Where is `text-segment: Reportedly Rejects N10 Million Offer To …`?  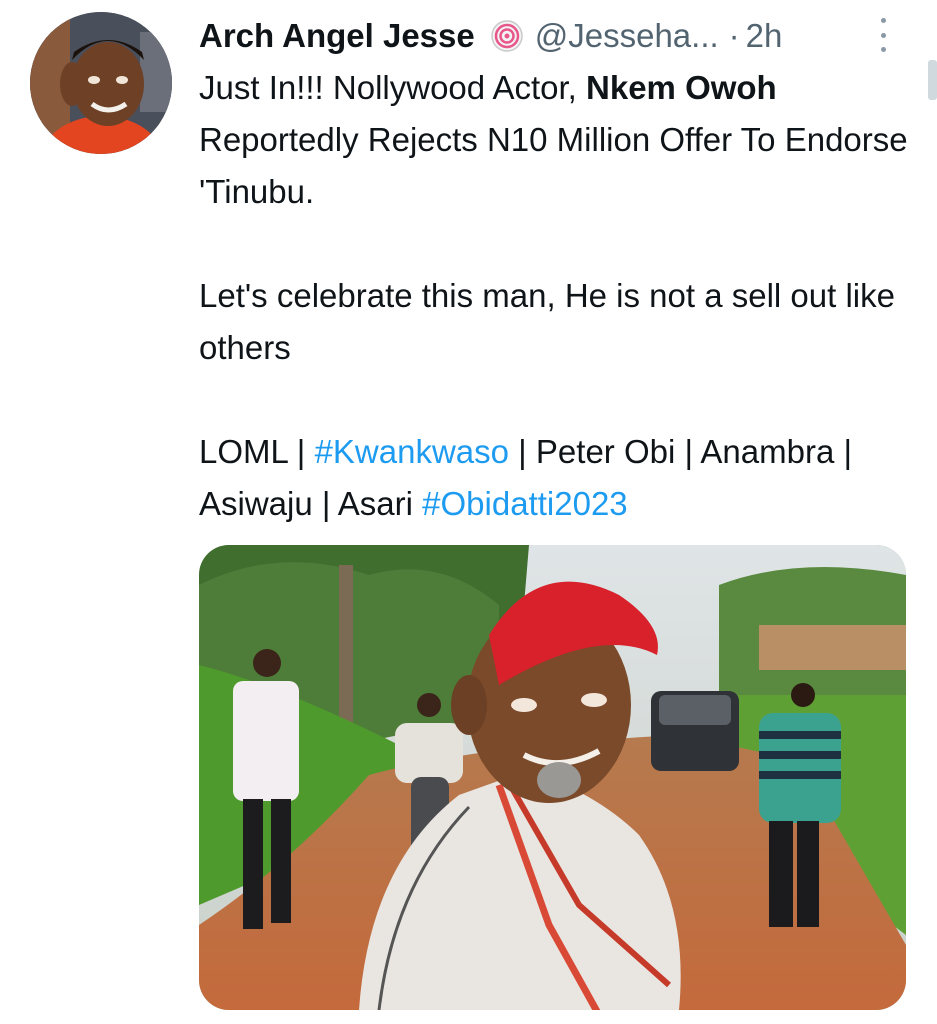 text-segment: Reportedly Rejects N10 Million Offer To … is located at coordinates (553, 165).